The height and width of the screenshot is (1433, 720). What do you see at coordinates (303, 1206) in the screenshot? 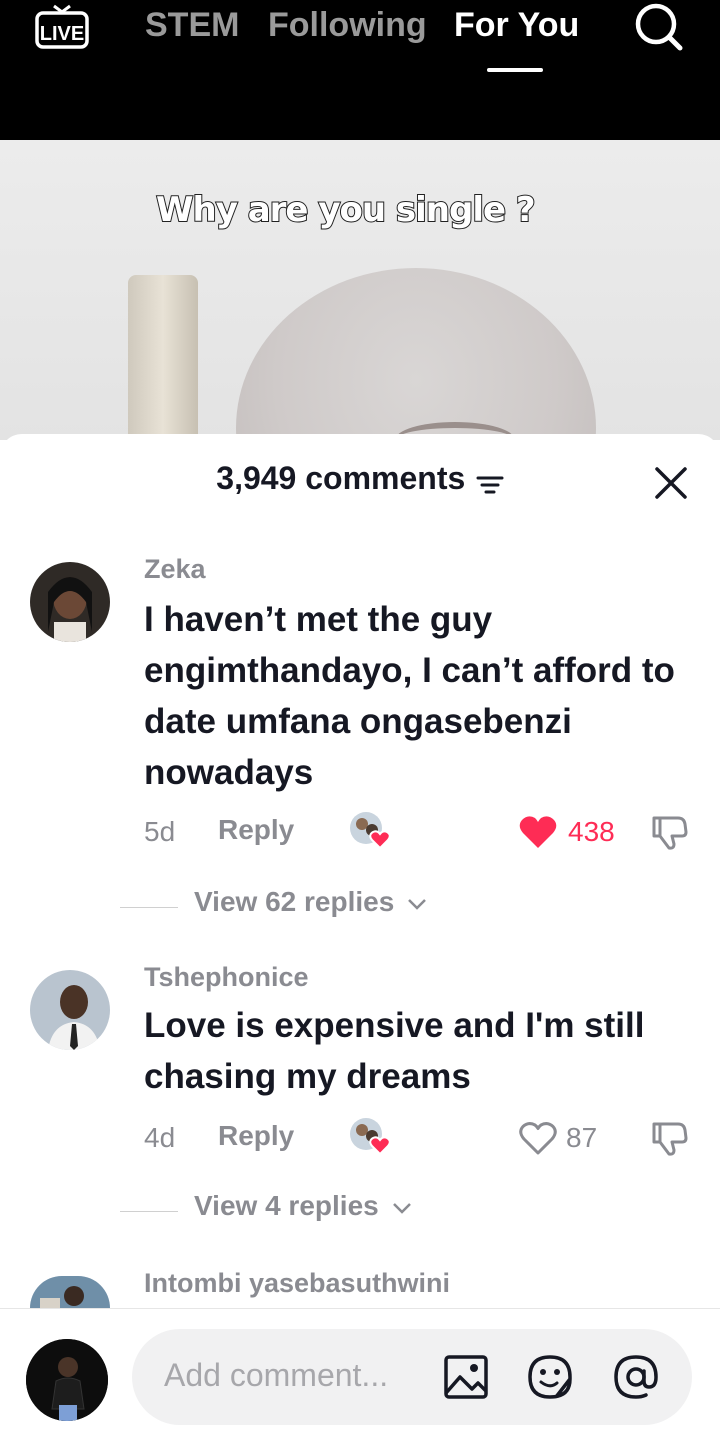
I see `view-replies-label: View 4 replies` at bounding box center [303, 1206].